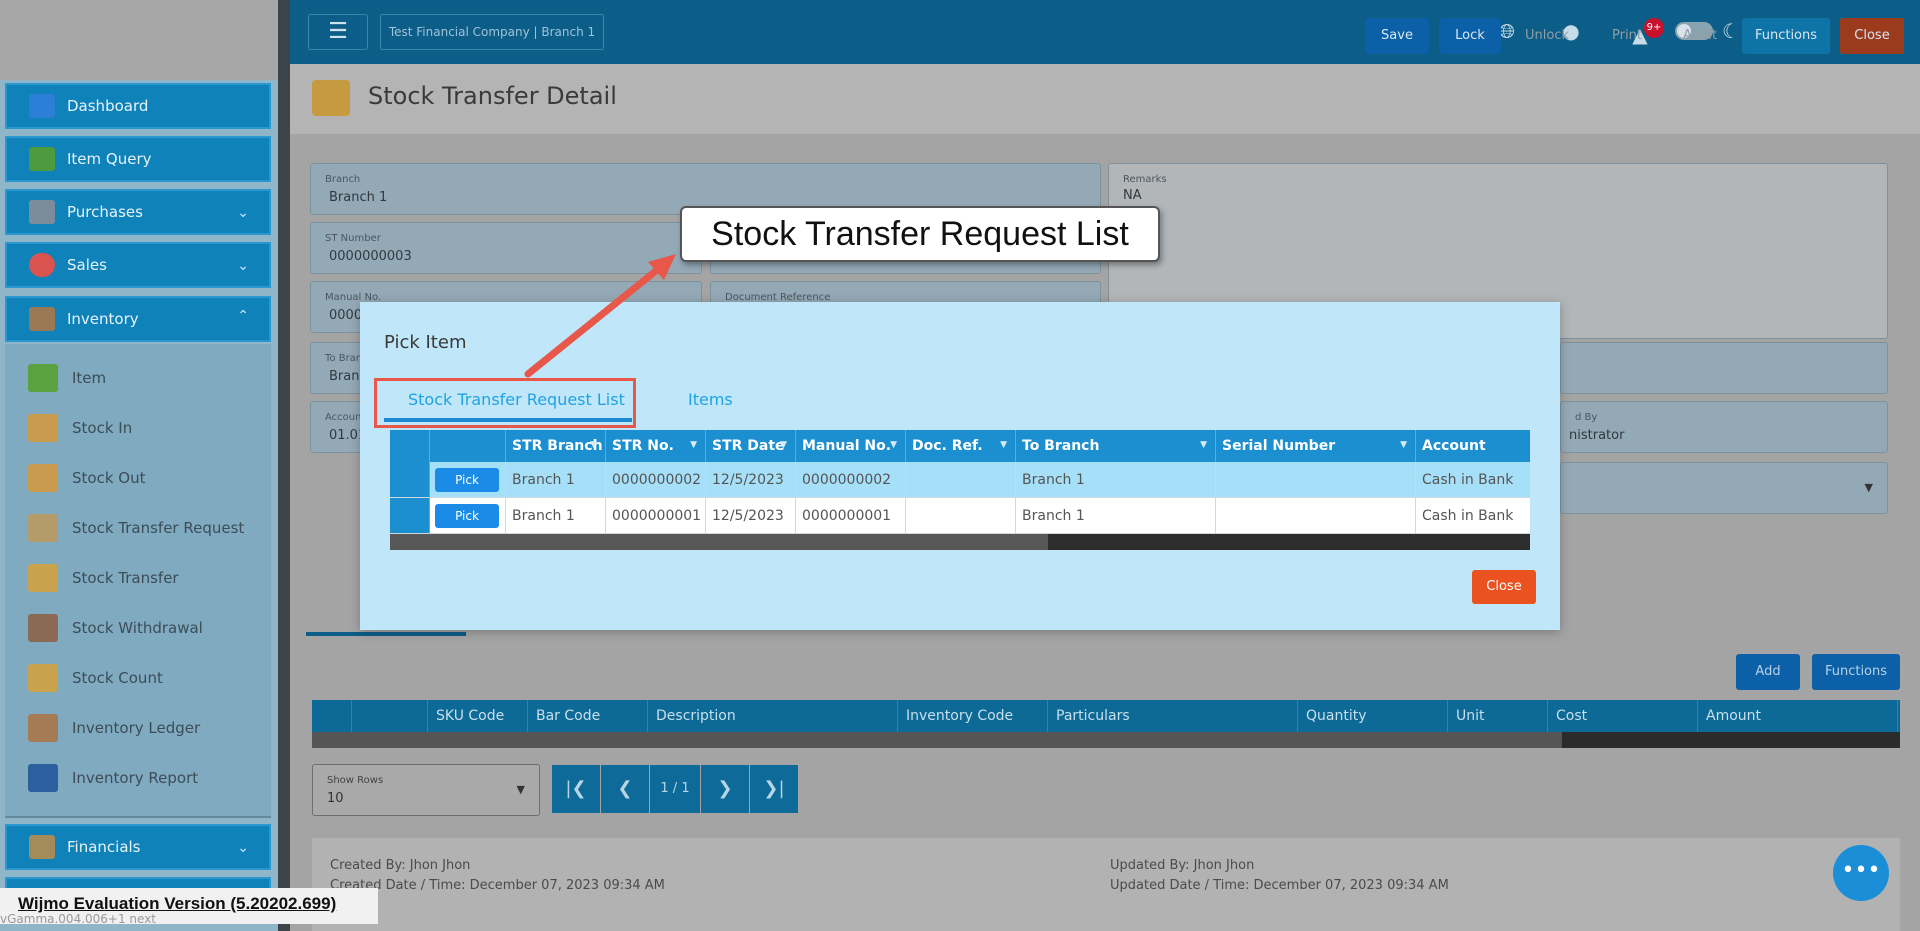 This screenshot has width=1920, height=931. I want to click on watermark-text: Wijmo Evaluation Version (5.20202.699), so click(177, 904).